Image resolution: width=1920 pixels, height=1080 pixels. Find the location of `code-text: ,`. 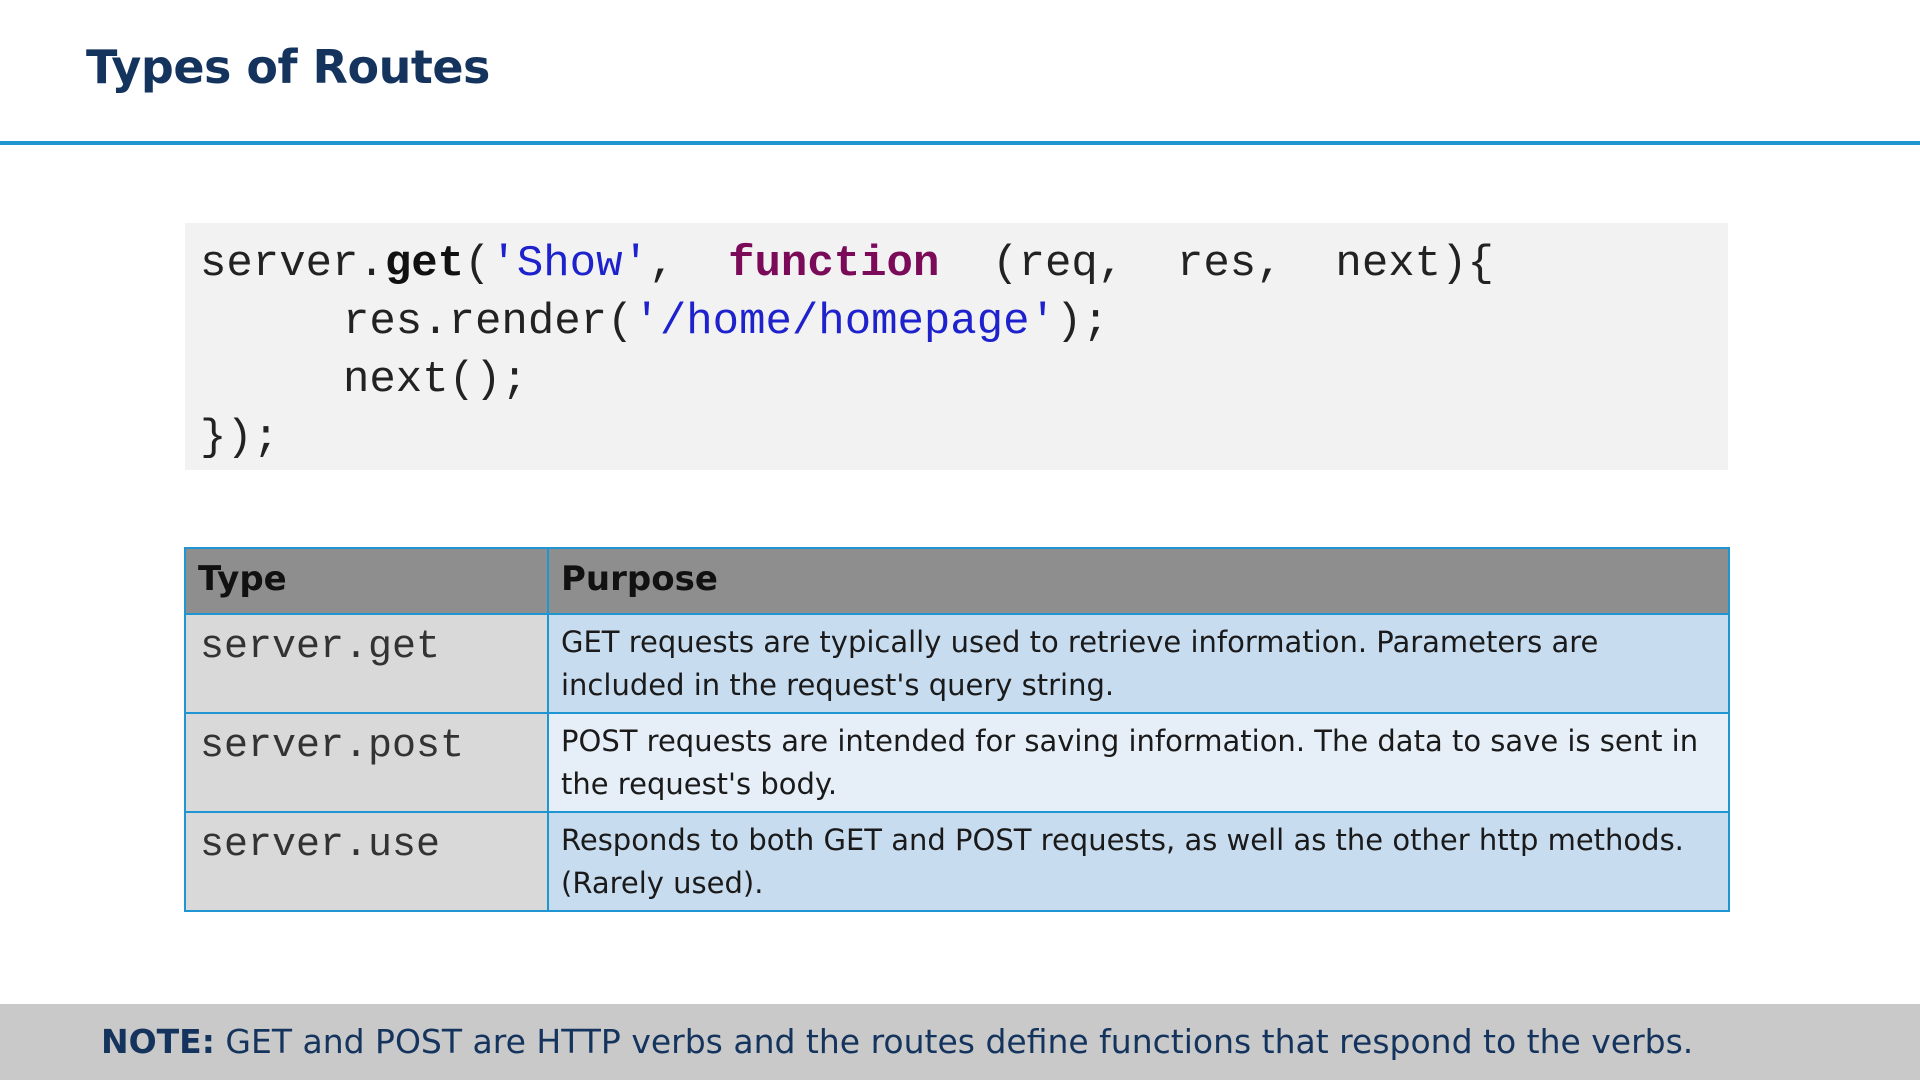

code-text: , is located at coordinates (688, 264).